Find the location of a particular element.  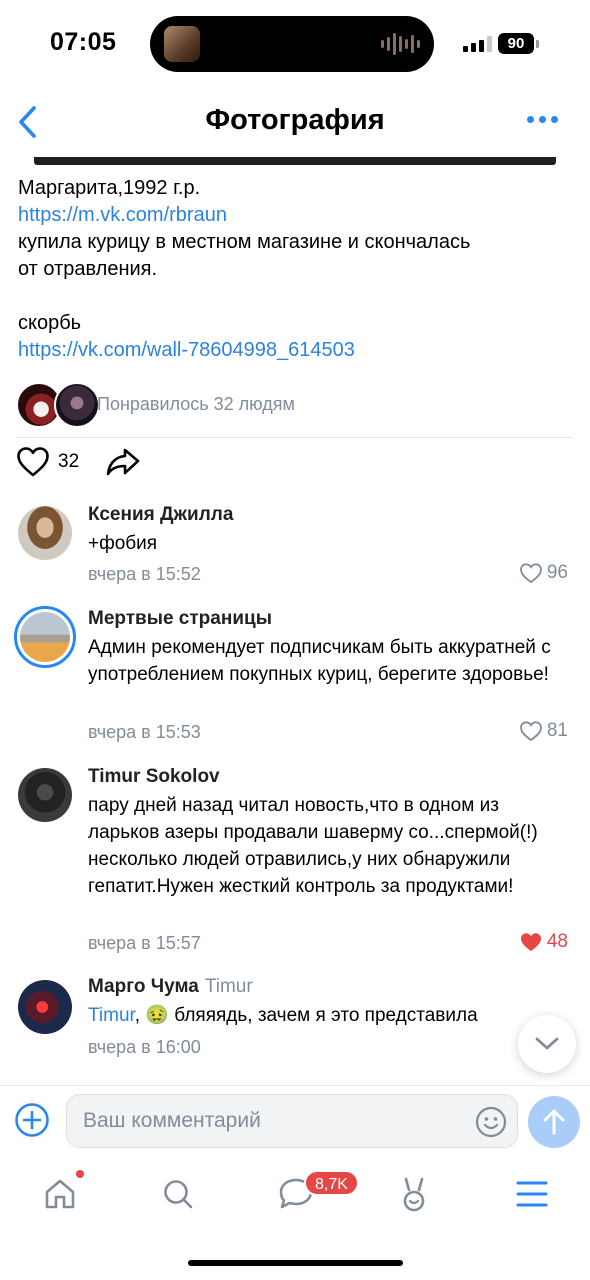

comment-like-count: 81 is located at coordinates (557, 730).